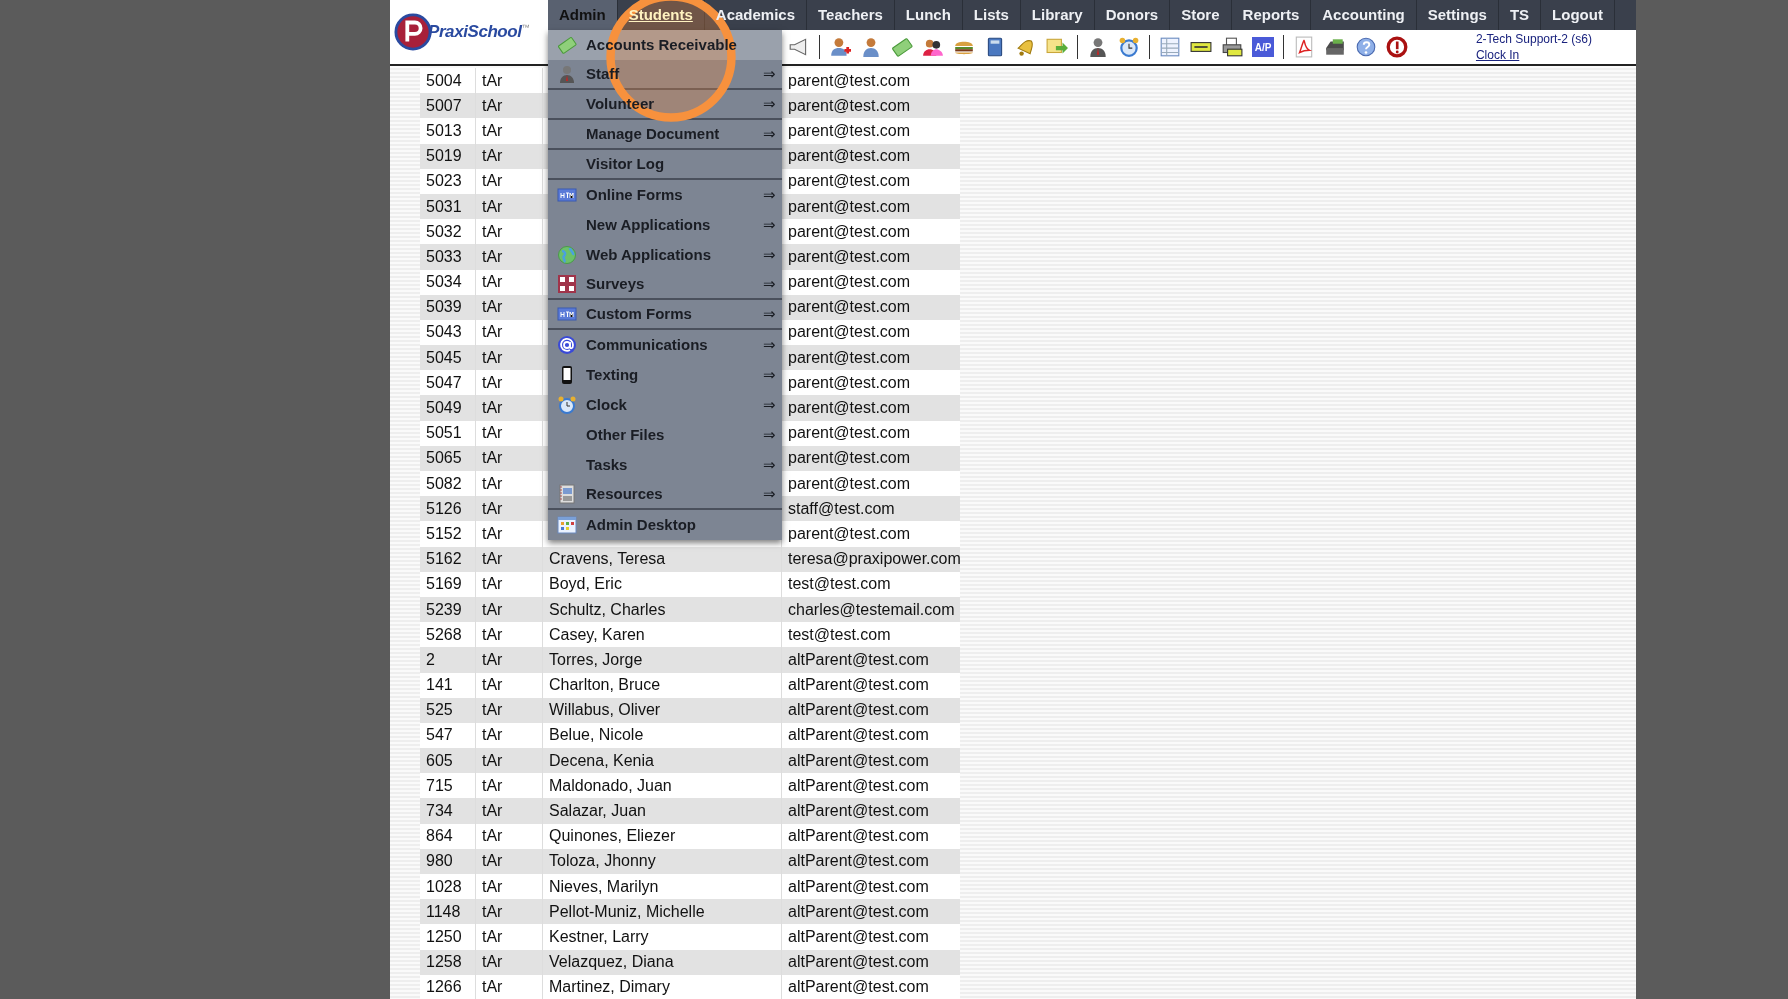 This screenshot has width=1788, height=999. I want to click on menu-item: Custom Forms ⇒, so click(665, 315).